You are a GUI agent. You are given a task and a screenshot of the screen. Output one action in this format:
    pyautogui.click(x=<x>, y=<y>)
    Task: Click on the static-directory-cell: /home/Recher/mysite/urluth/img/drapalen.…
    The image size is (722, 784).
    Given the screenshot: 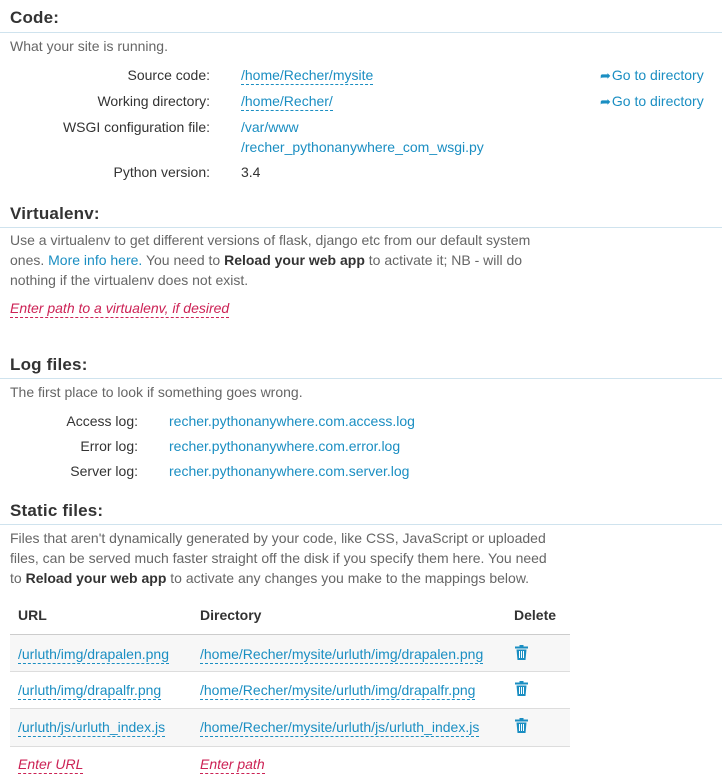 What is the action you would take?
    pyautogui.click(x=342, y=655)
    